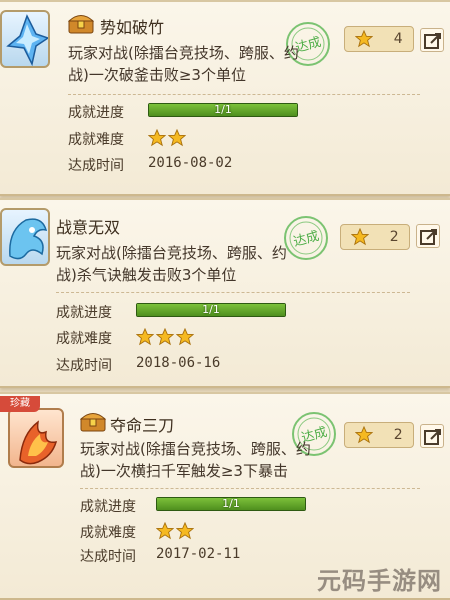 This screenshot has height=600, width=450. What do you see at coordinates (157, 75) in the screenshot?
I see `description-line-2: 战)一次破釜击败≥3个单位` at bounding box center [157, 75].